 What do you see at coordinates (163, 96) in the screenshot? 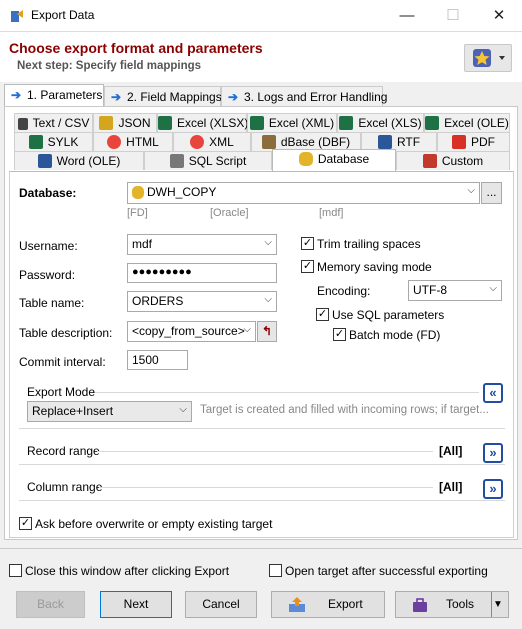
I see `tab-field-mappings: ➔ 2. Field Mappings` at bounding box center [163, 96].